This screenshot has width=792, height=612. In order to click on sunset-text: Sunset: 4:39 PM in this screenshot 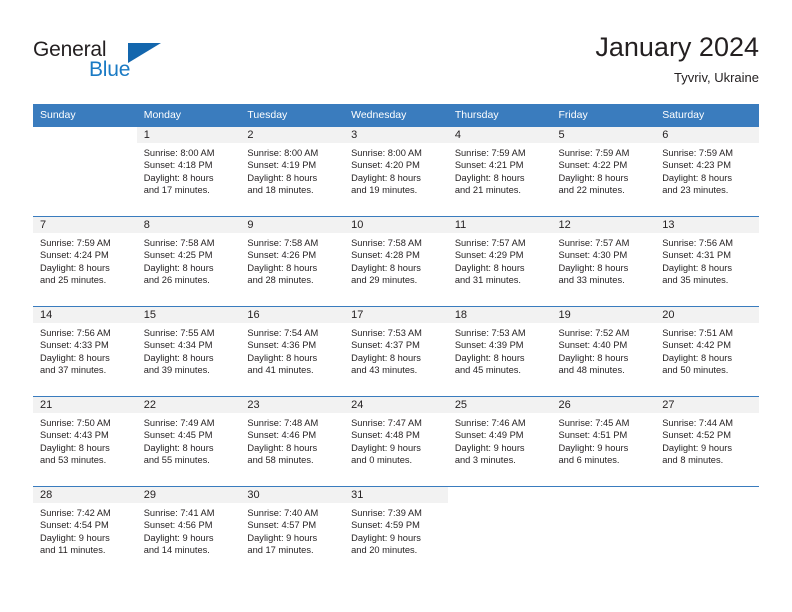, I will do `click(489, 345)`.